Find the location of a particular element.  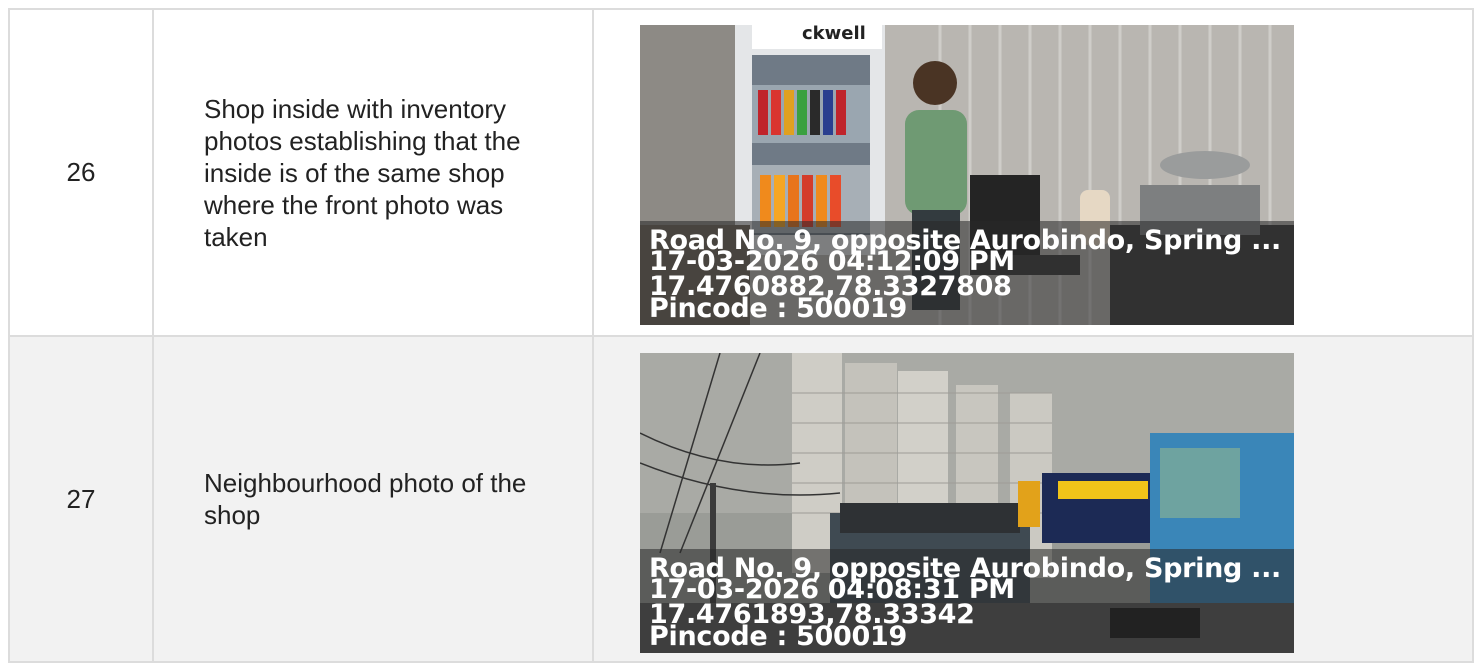

row-description: Neighbourhood photo of the shop is located at coordinates (373, 499).